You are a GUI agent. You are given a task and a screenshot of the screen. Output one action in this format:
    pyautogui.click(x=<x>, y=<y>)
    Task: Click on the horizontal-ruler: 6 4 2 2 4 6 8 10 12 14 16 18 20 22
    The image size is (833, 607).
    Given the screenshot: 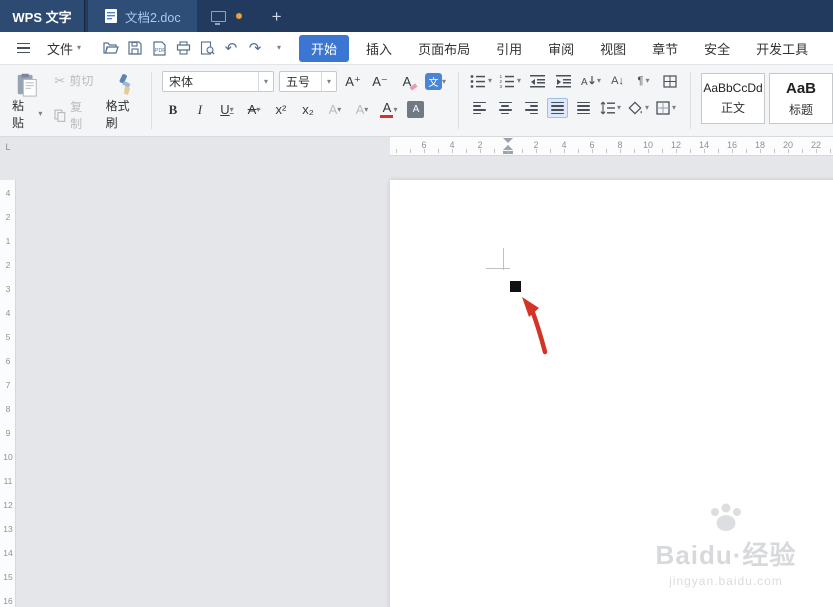 What is the action you would take?
    pyautogui.click(x=424, y=146)
    